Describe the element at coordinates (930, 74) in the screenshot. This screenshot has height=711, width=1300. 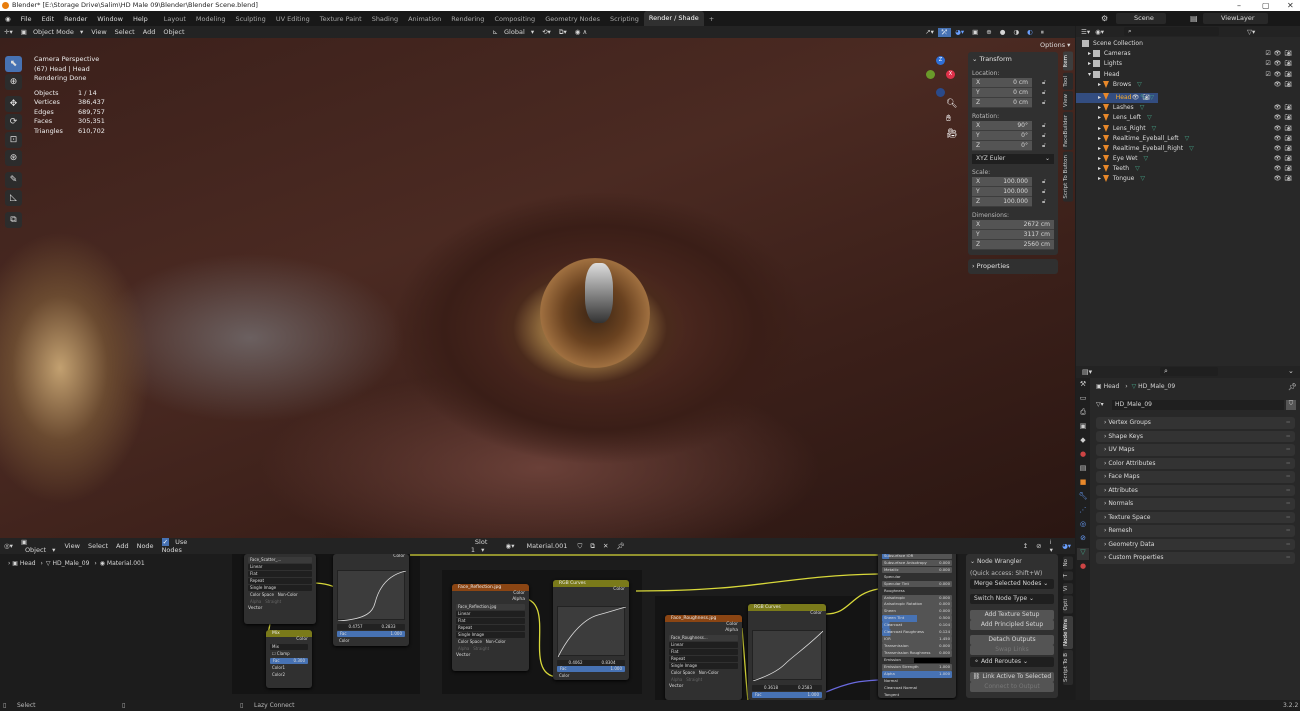
I see `gizmo-y-axis` at that location.